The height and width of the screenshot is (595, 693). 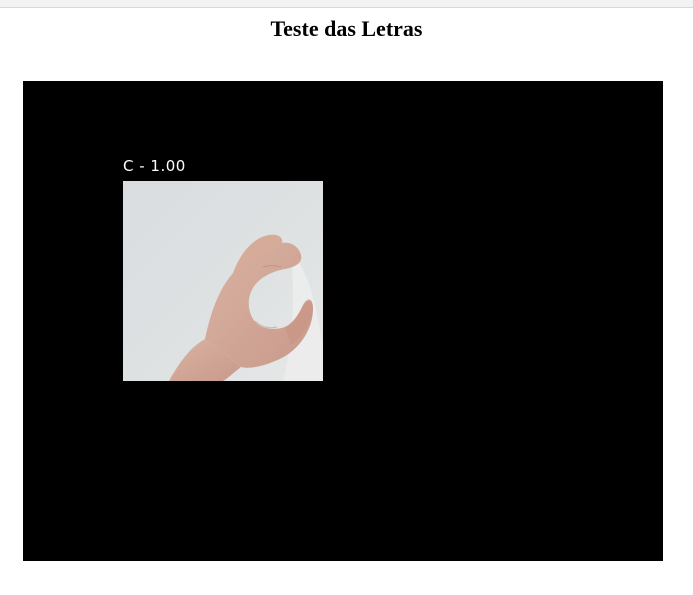 What do you see at coordinates (154, 166) in the screenshot?
I see `detection-label: C - 1.00` at bounding box center [154, 166].